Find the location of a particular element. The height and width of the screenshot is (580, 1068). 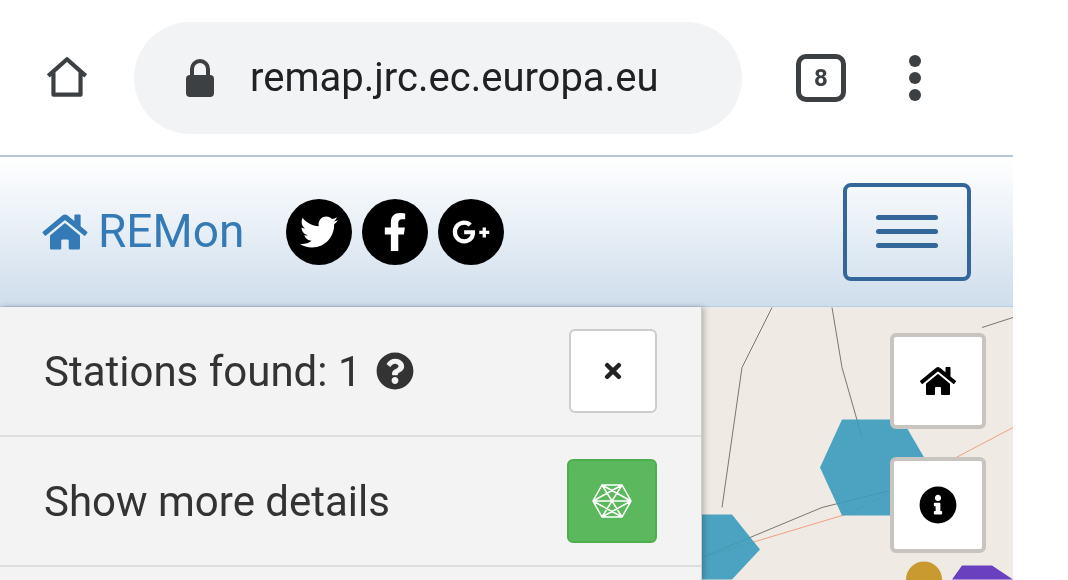

lock-icon is located at coordinates (200, 77).